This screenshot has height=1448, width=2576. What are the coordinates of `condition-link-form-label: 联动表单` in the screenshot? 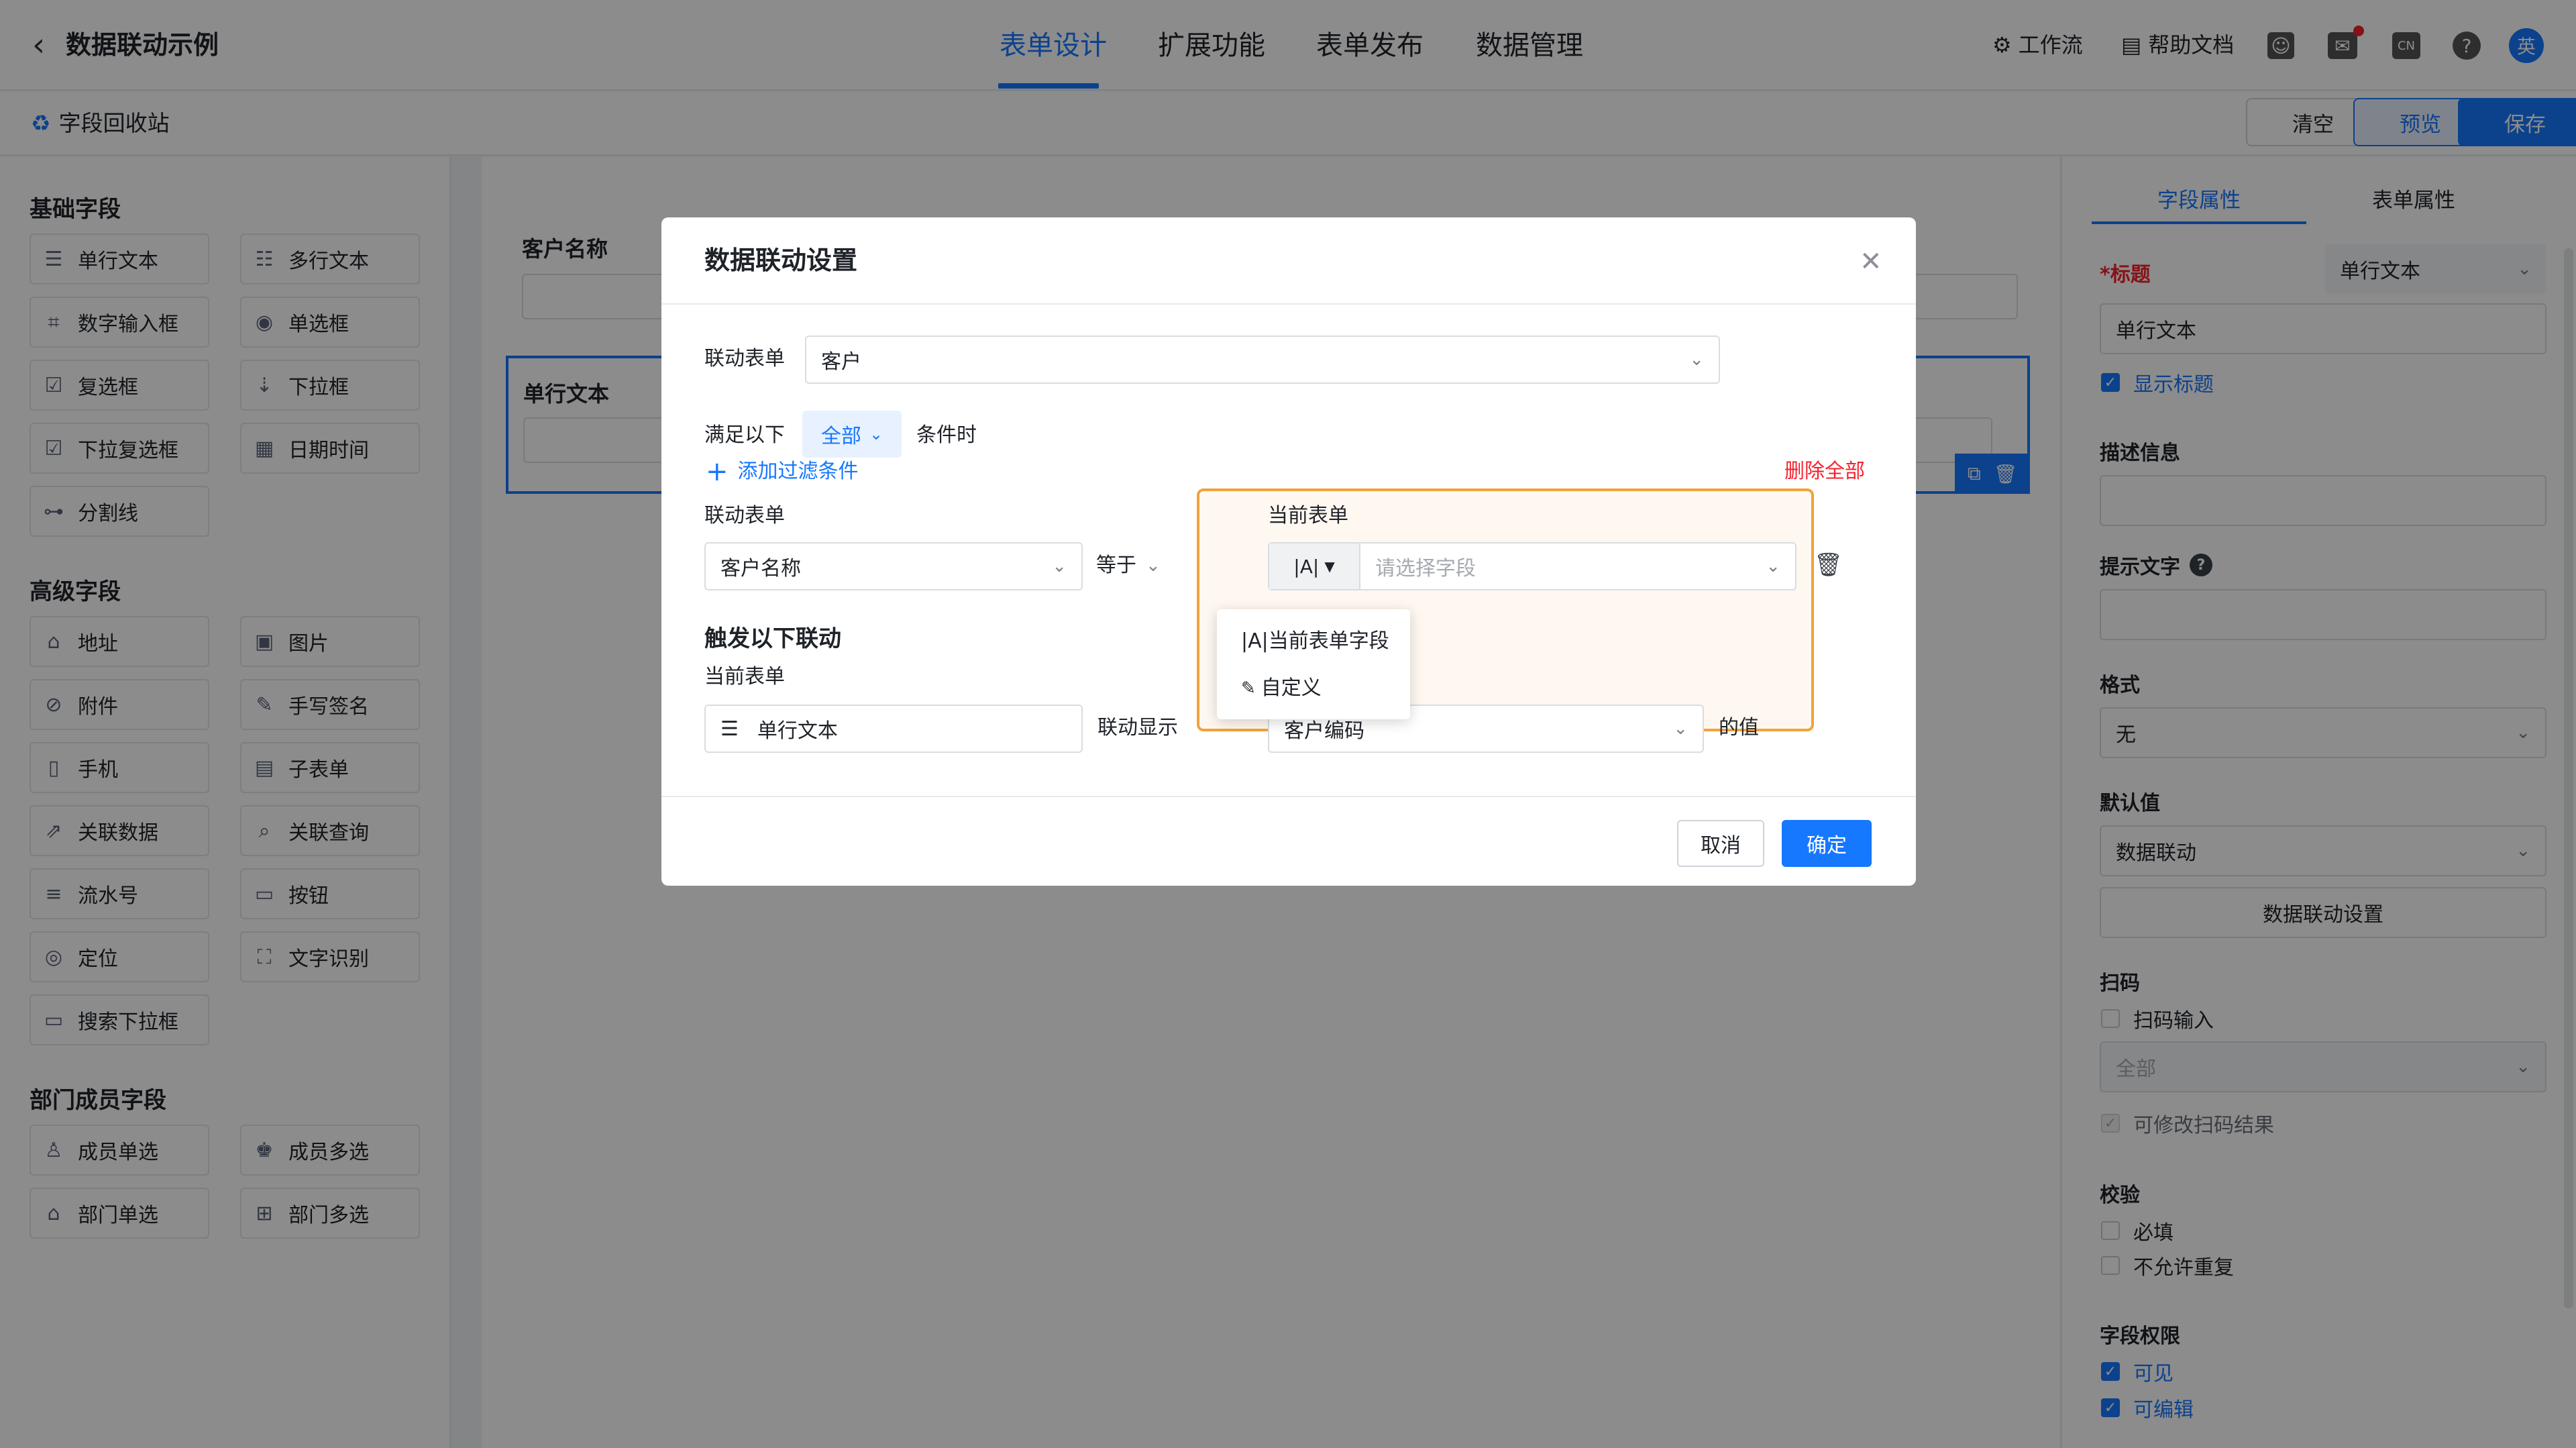 It's located at (744, 515).